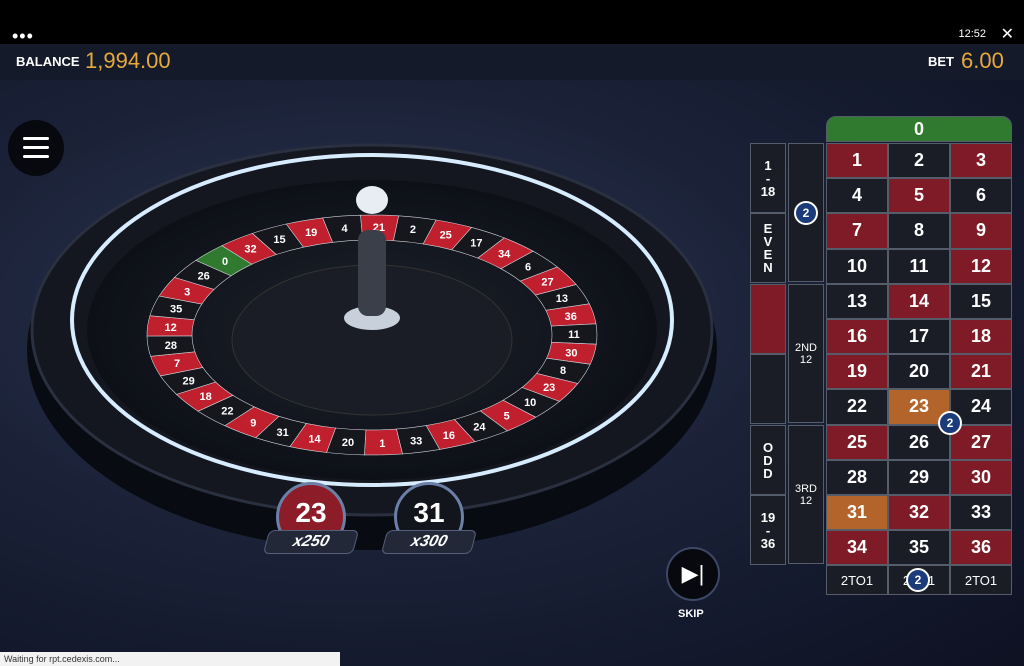 This screenshot has height=666, width=1024. What do you see at coordinates (512, 23) in the screenshot?
I see `top-bar: ••• 12:52 ✕` at bounding box center [512, 23].